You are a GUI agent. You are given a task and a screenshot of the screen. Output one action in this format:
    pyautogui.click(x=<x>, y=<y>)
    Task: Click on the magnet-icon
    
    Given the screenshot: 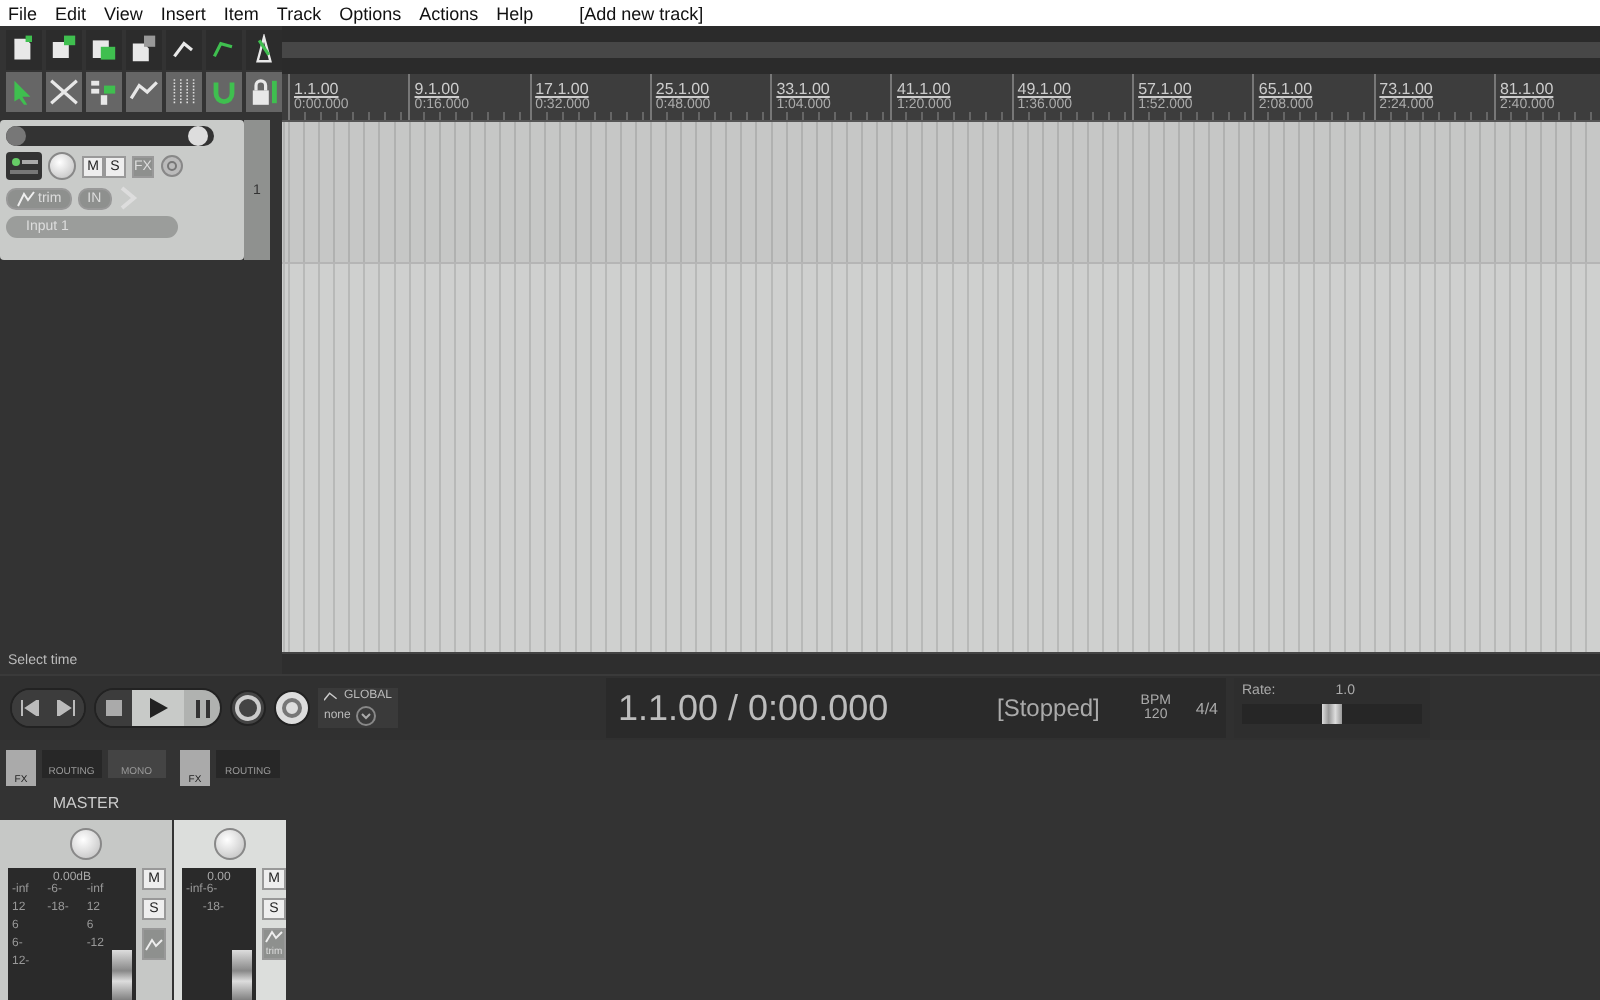 What is the action you would take?
    pyautogui.click(x=224, y=92)
    